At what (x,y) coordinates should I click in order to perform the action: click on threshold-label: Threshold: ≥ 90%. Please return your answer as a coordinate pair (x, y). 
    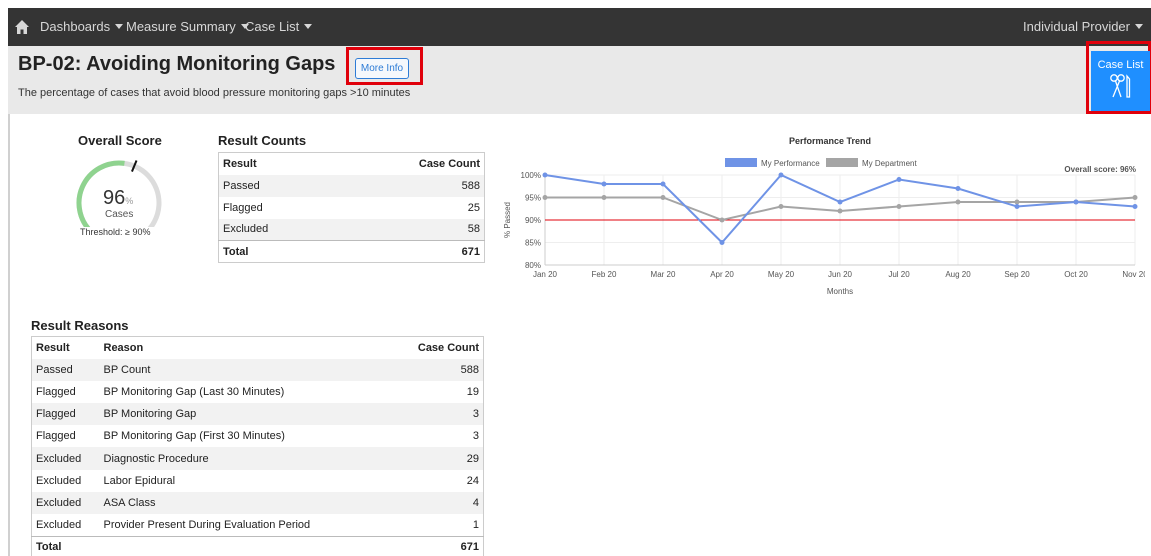
    Looking at the image, I should click on (115, 232).